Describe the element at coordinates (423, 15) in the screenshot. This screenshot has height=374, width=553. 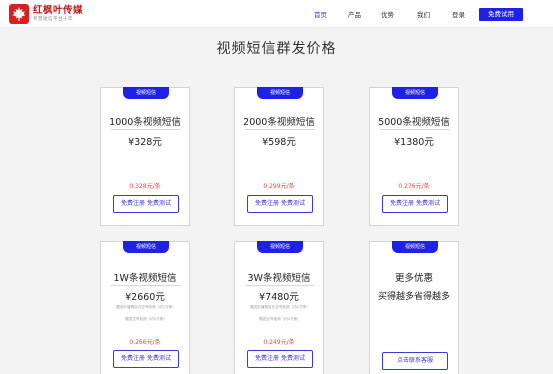
I see `nav-item-about: 我们` at that location.